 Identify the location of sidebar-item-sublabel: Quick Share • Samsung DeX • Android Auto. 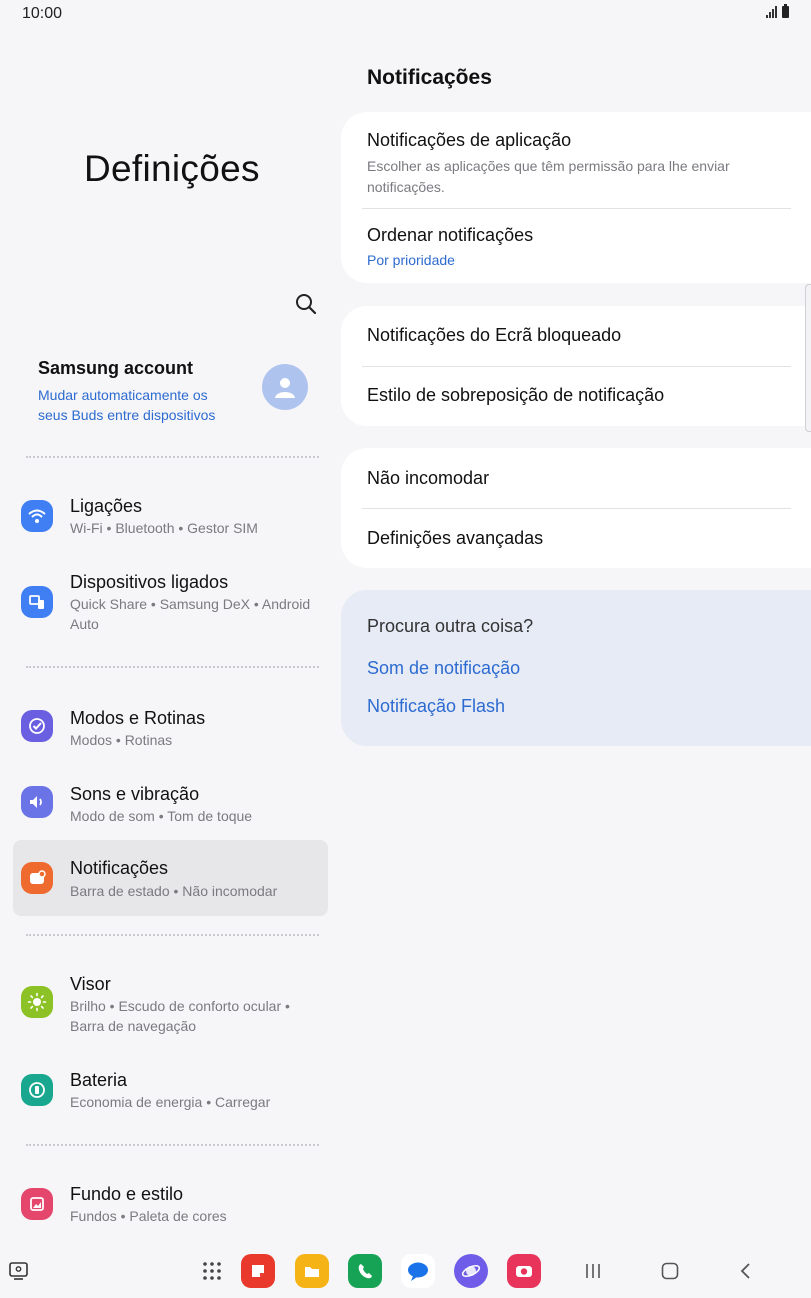
(190, 614).